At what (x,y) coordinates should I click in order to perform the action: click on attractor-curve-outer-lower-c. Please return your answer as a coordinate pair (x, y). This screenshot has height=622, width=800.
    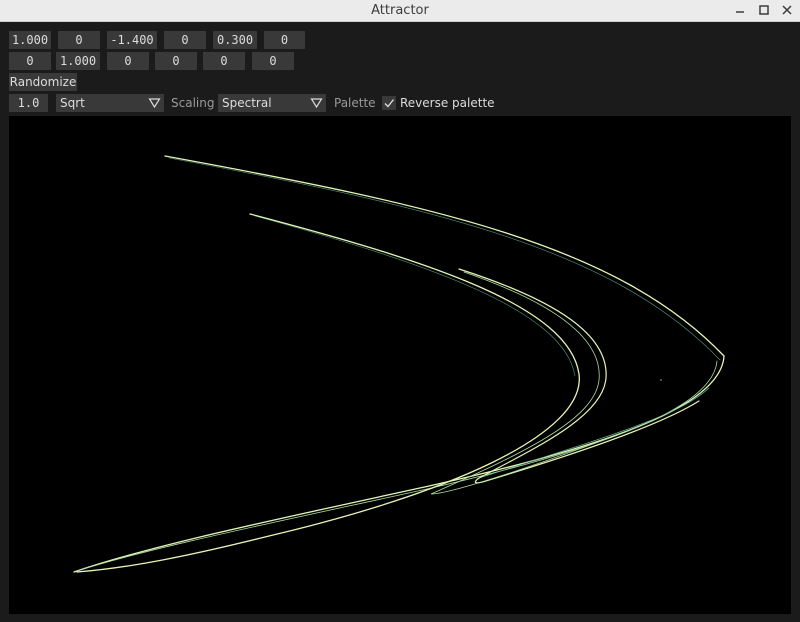
    Looking at the image, I should click on (594, 433).